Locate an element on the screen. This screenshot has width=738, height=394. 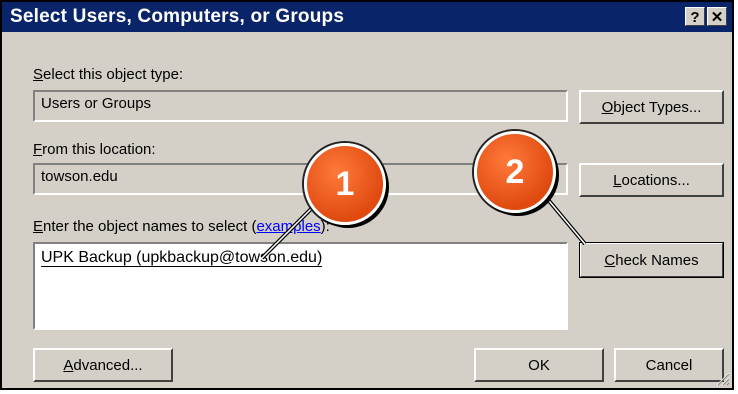
callout-2: 2 is located at coordinates (515, 172).